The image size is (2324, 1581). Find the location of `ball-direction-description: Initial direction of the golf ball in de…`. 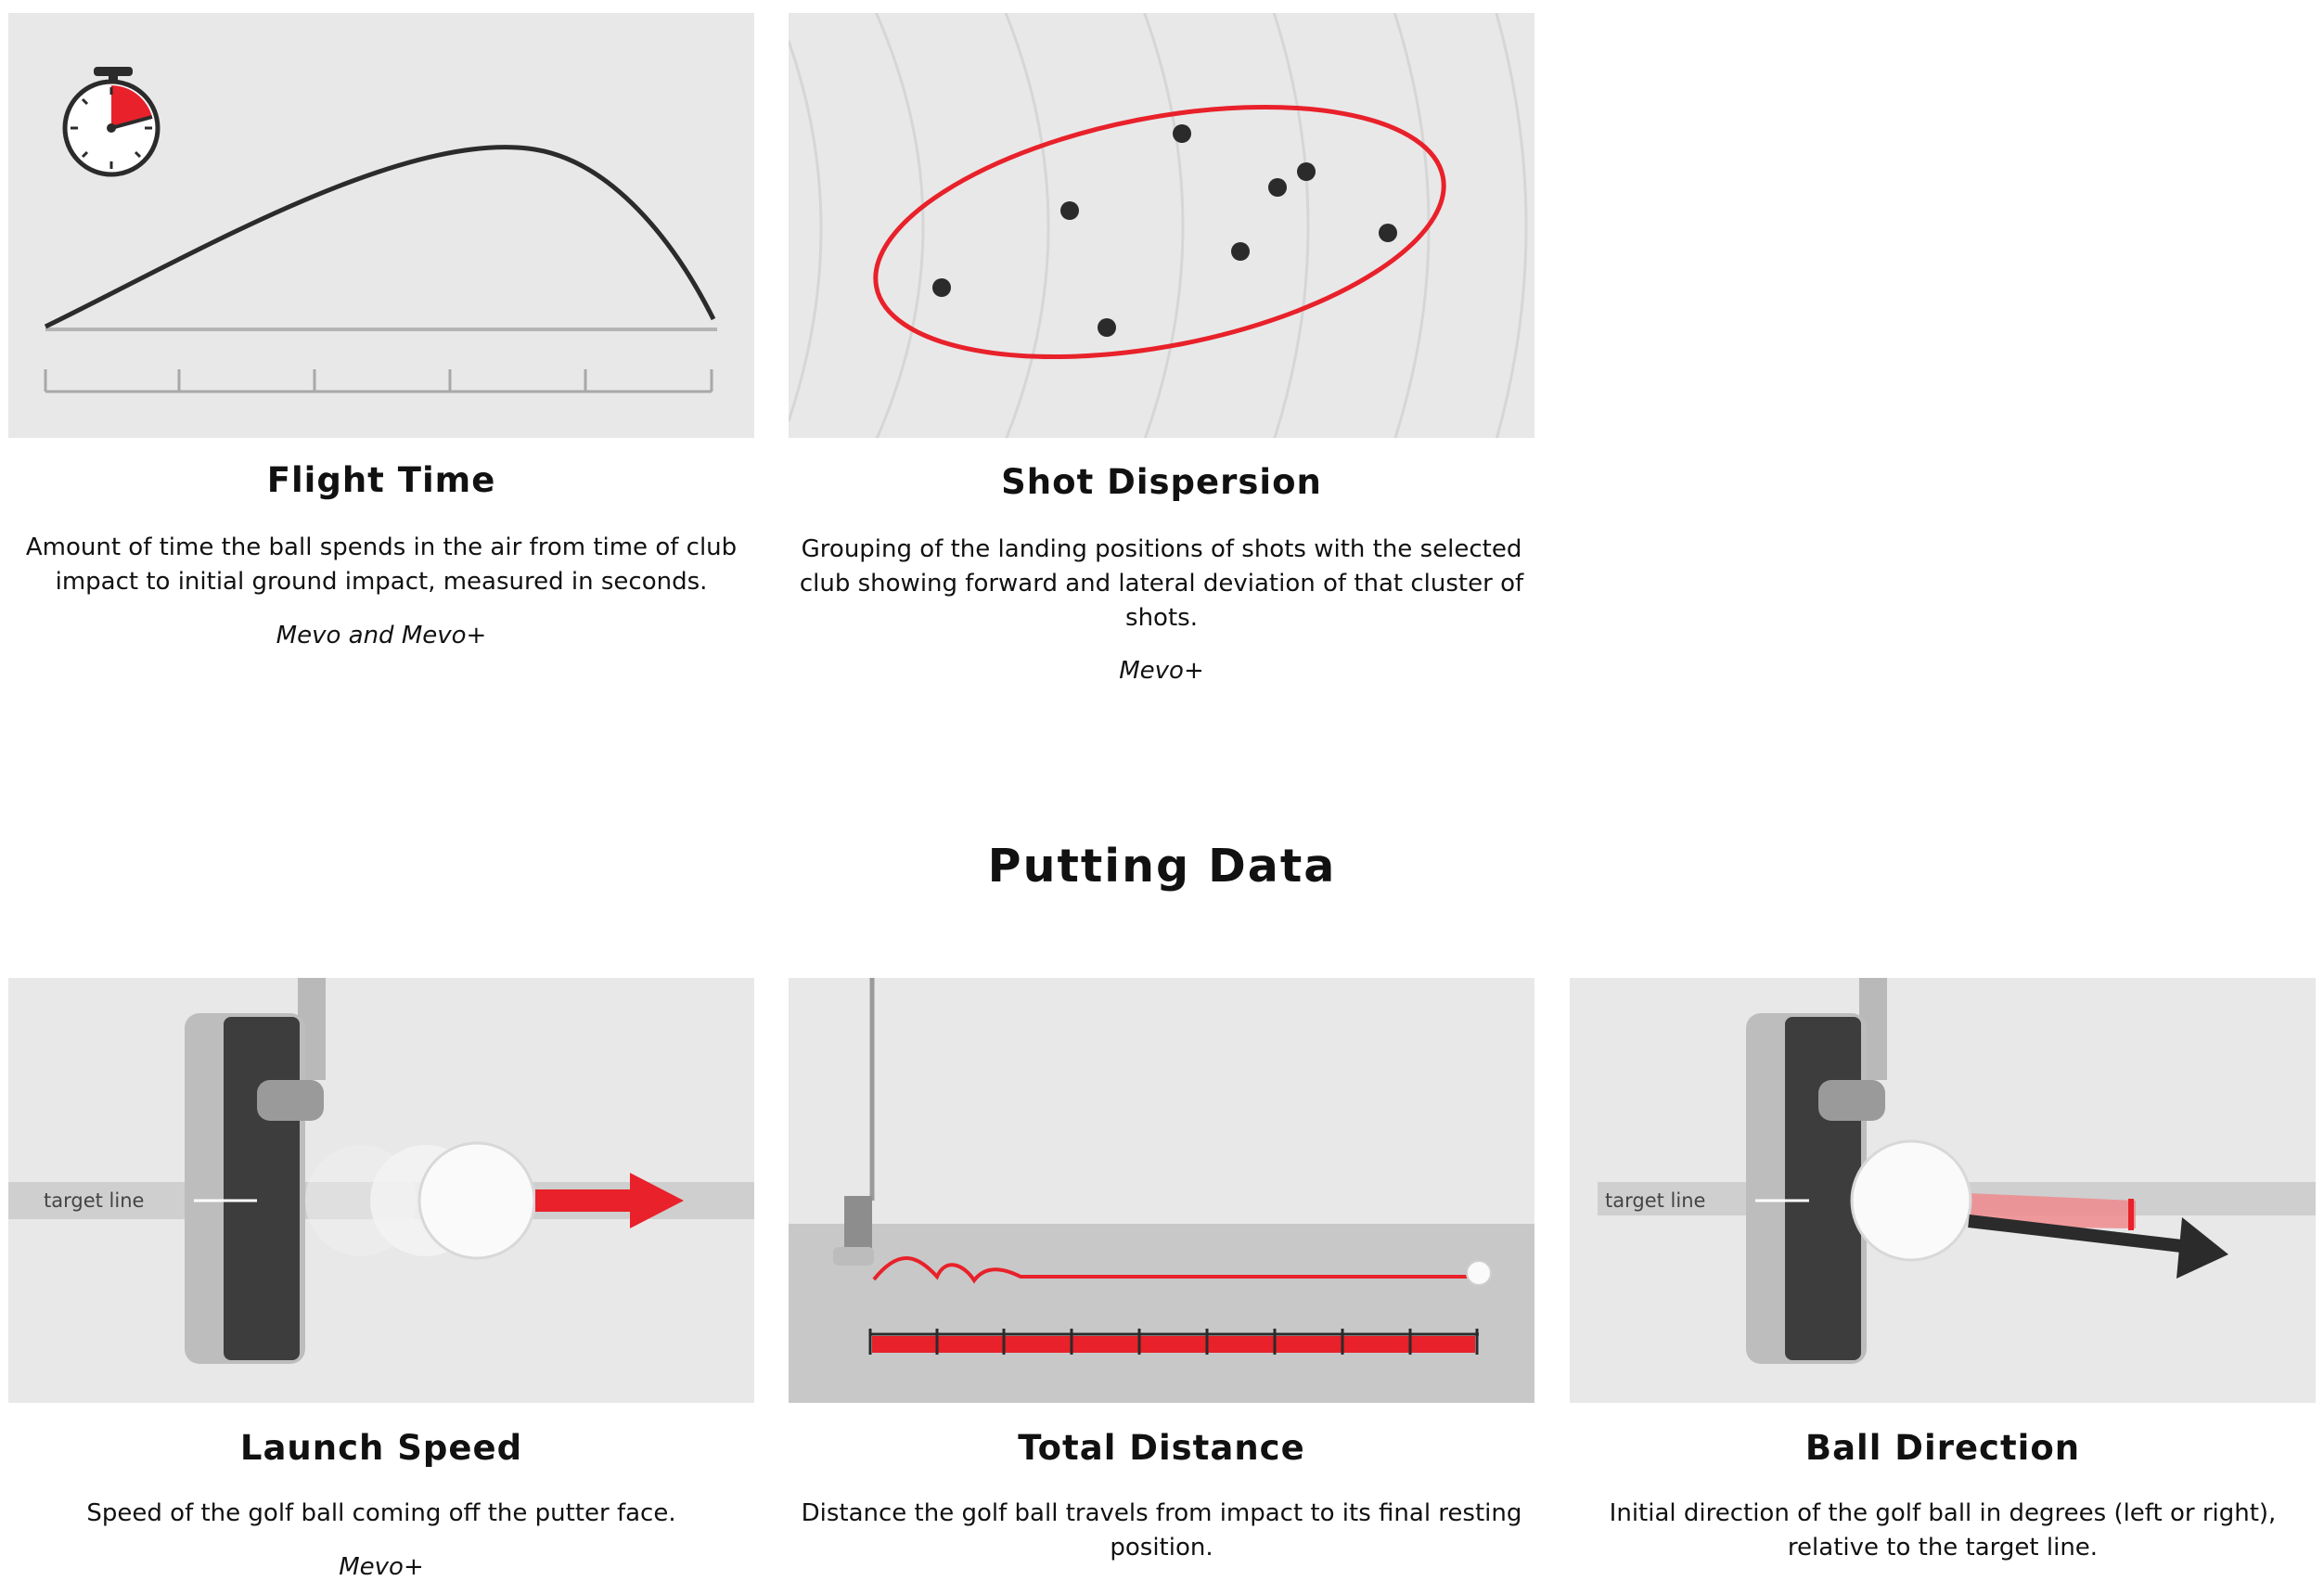

ball-direction-description: Initial direction of the golf ball in de… is located at coordinates (1943, 1531).